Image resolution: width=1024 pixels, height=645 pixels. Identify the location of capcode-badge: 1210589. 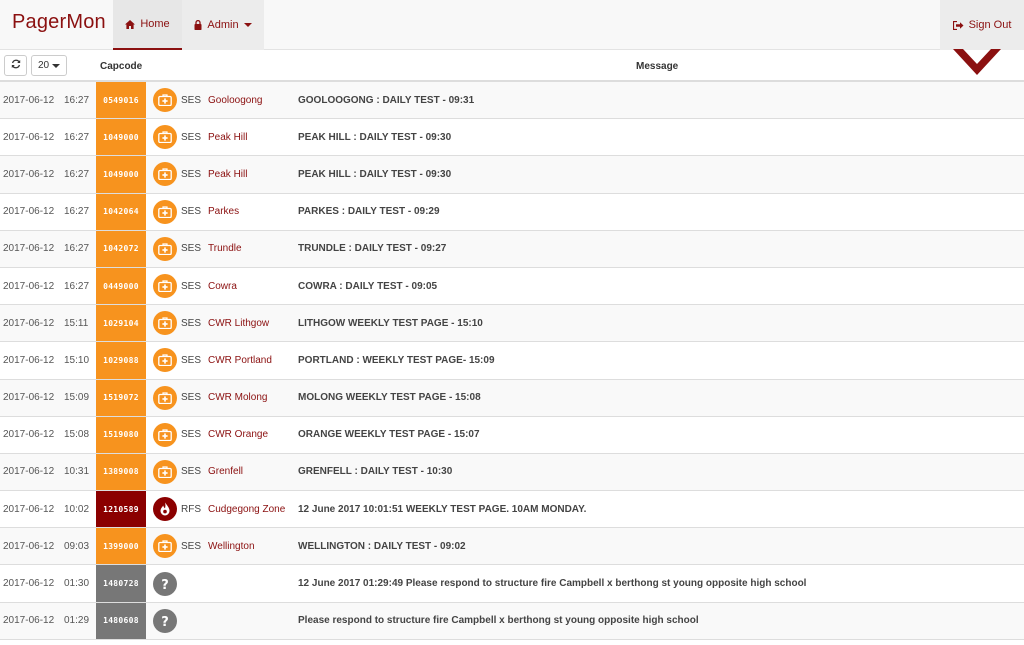
(121, 509).